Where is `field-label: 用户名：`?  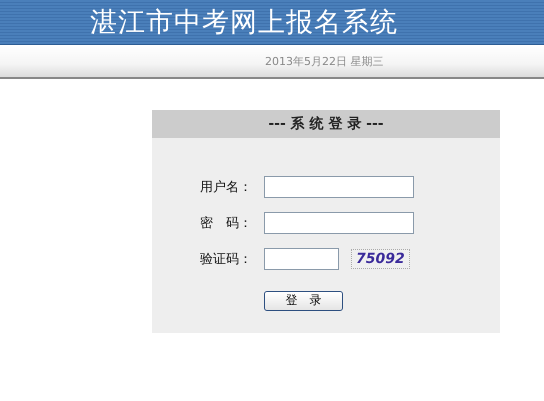 field-label: 用户名： is located at coordinates (226, 187).